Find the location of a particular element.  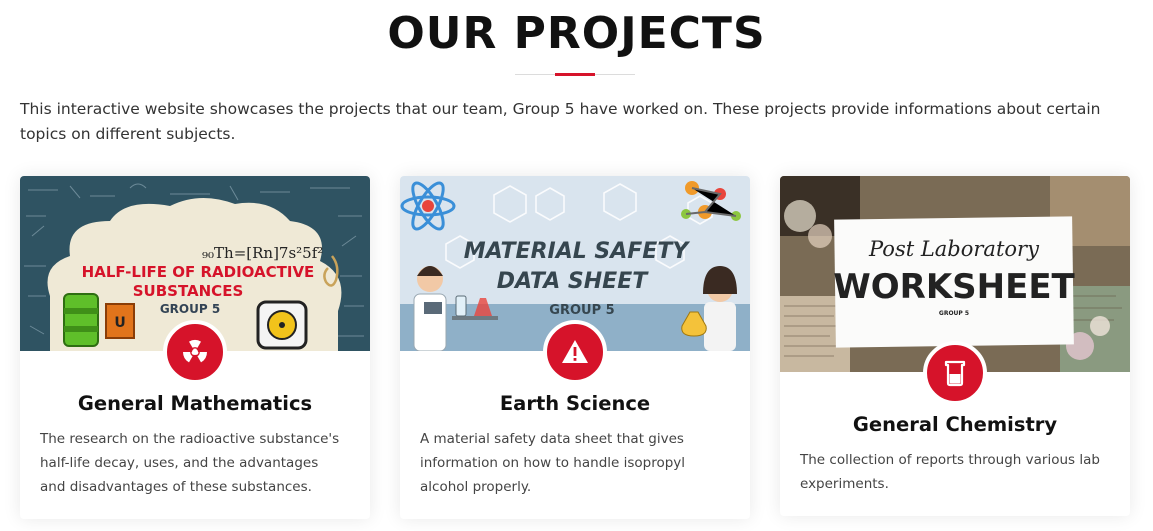

section-title: OUR PROJECTS is located at coordinates (576, 33).